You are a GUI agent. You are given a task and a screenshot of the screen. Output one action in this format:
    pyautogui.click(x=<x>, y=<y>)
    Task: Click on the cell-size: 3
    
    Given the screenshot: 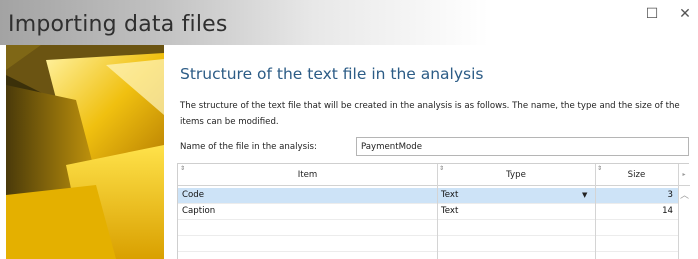 What is the action you would take?
    pyautogui.click(x=634, y=195)
    